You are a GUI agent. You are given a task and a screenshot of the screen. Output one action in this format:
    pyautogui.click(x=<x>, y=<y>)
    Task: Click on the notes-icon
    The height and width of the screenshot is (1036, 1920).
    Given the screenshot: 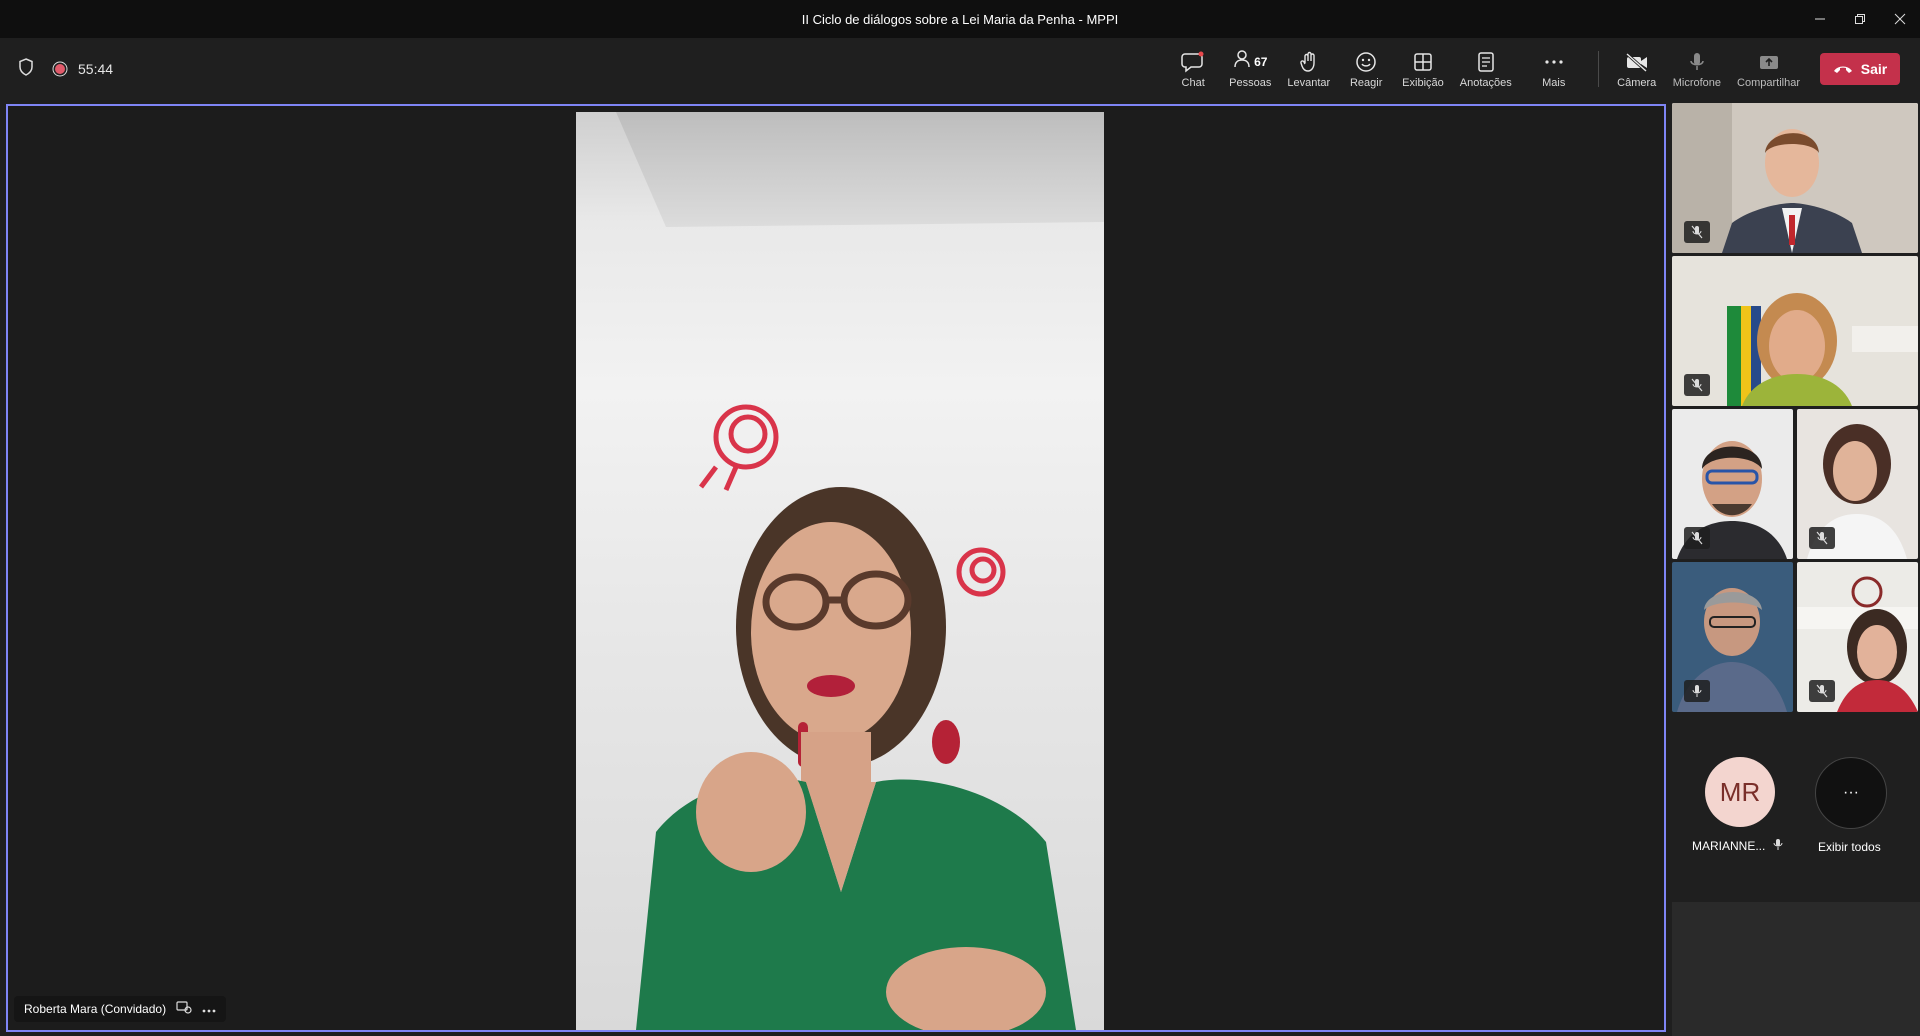 What is the action you would take?
    pyautogui.click(x=1486, y=62)
    